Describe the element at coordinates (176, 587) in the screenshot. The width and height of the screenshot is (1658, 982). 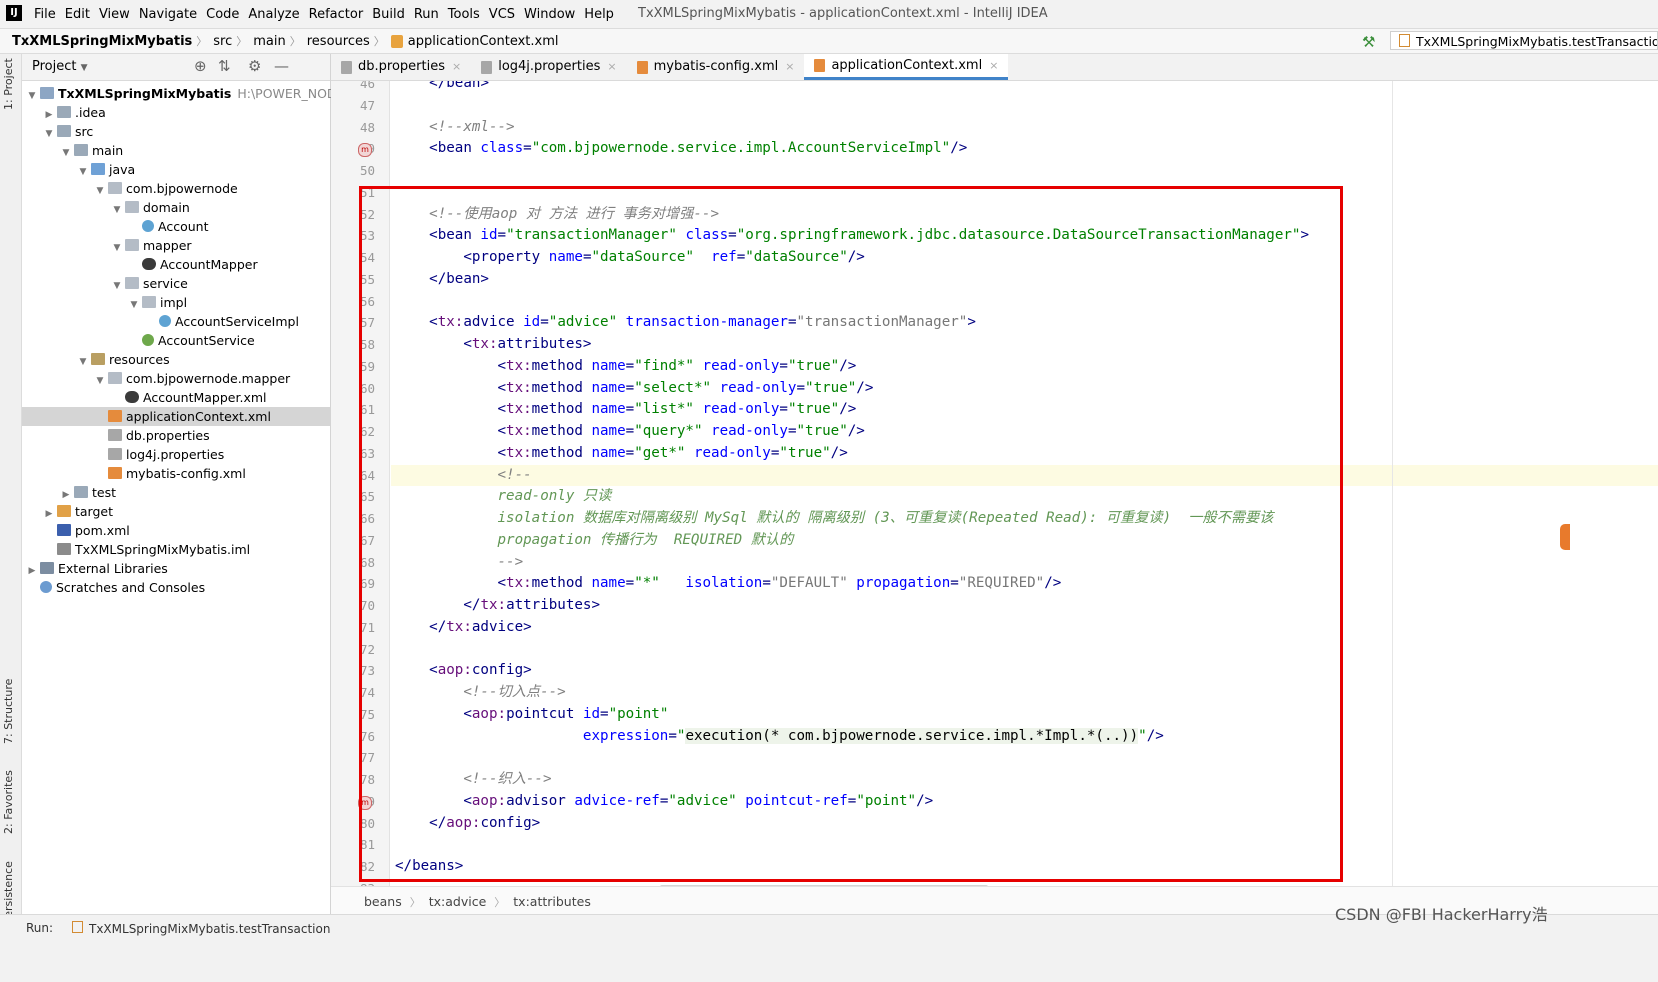
I see `tree-item: Scratches and Consoles` at that location.